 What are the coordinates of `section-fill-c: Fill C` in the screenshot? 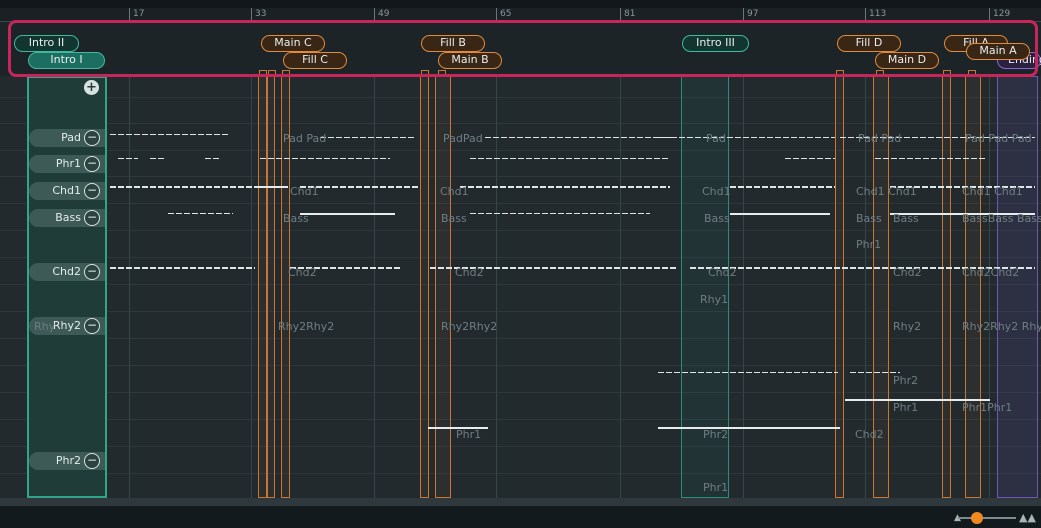 It's located at (315, 60).